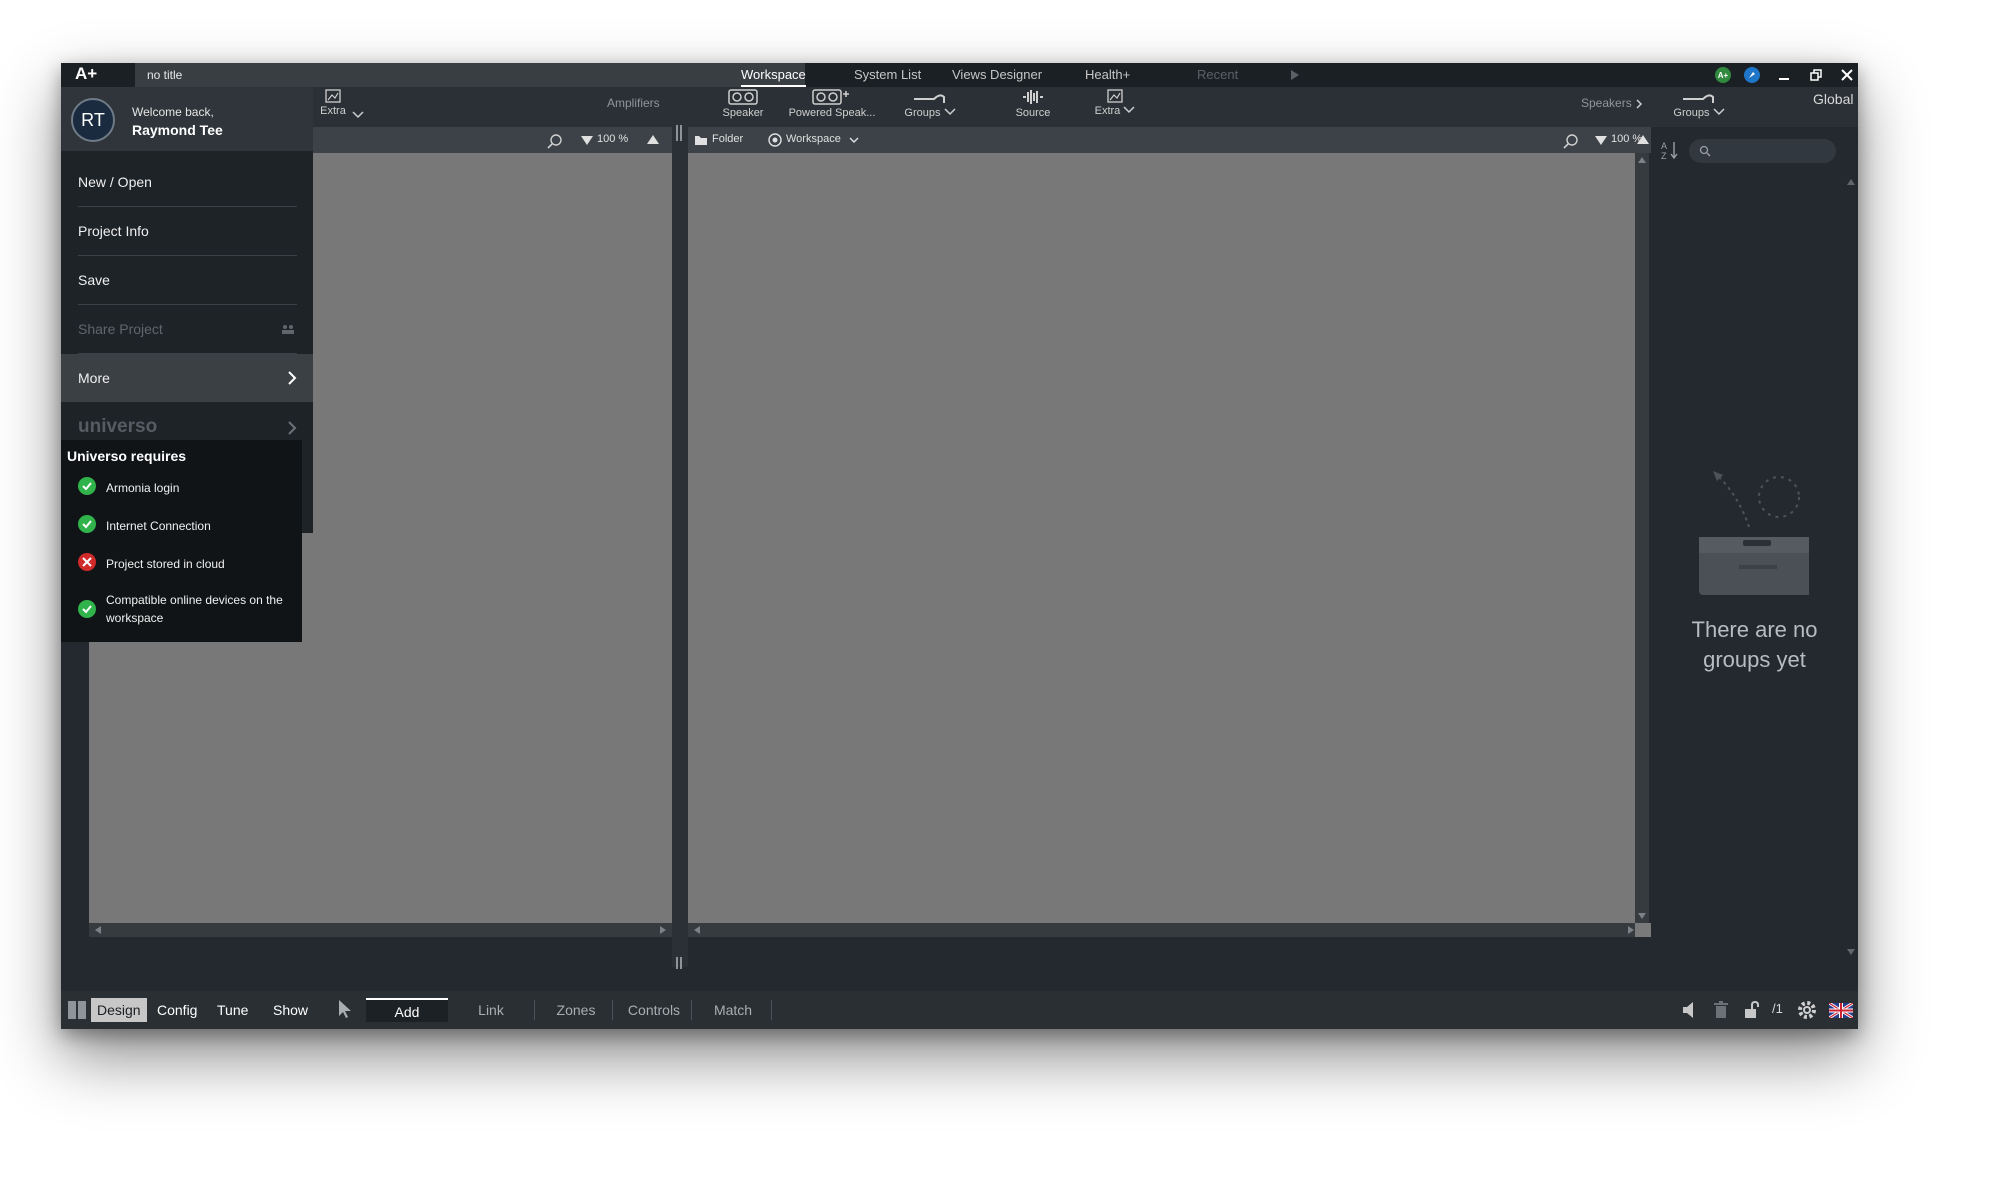 Image resolution: width=2000 pixels, height=1180 pixels. Describe the element at coordinates (1033, 97) in the screenshot. I see `source-icon` at that location.